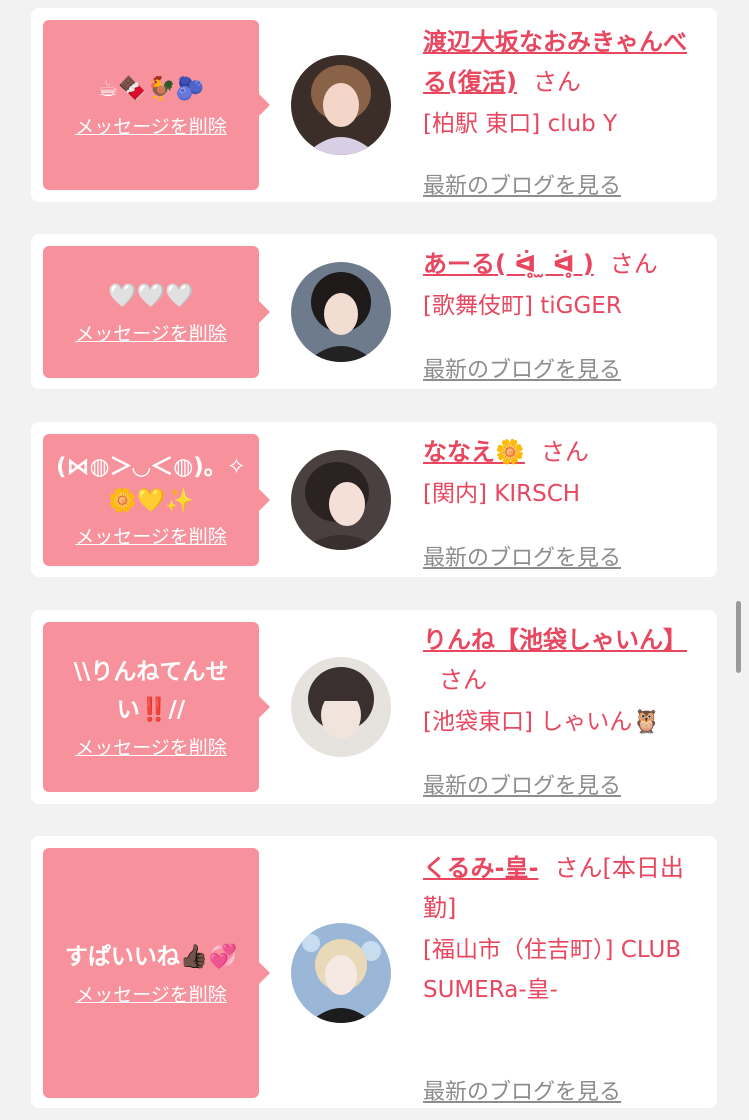 Image resolution: width=749 pixels, height=1120 pixels. I want to click on cast-name-link: くるみ-皇-, so click(480, 868).